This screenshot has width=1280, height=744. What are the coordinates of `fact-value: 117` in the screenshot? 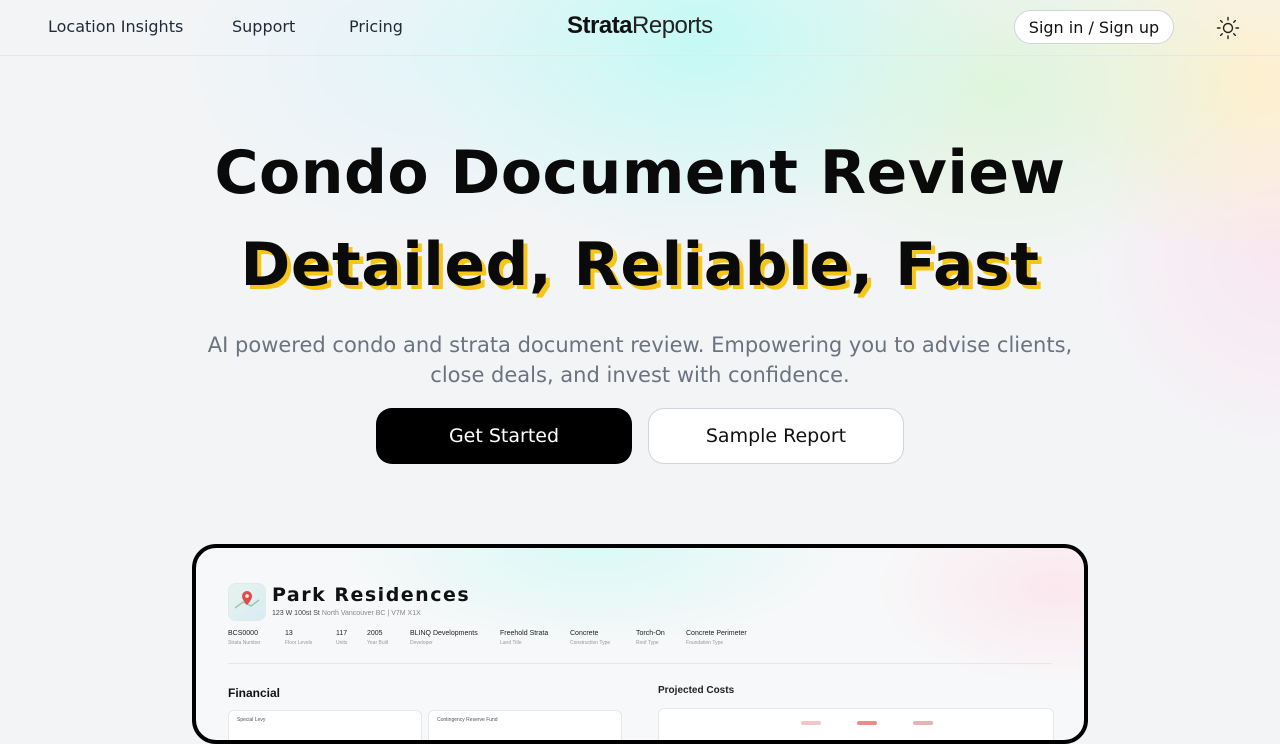 It's located at (342, 633).